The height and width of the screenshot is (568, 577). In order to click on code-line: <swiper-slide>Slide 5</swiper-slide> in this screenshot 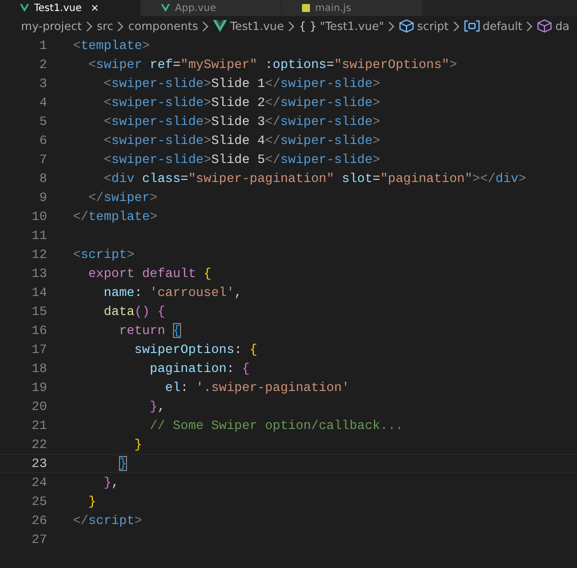, I will do `click(241, 159)`.